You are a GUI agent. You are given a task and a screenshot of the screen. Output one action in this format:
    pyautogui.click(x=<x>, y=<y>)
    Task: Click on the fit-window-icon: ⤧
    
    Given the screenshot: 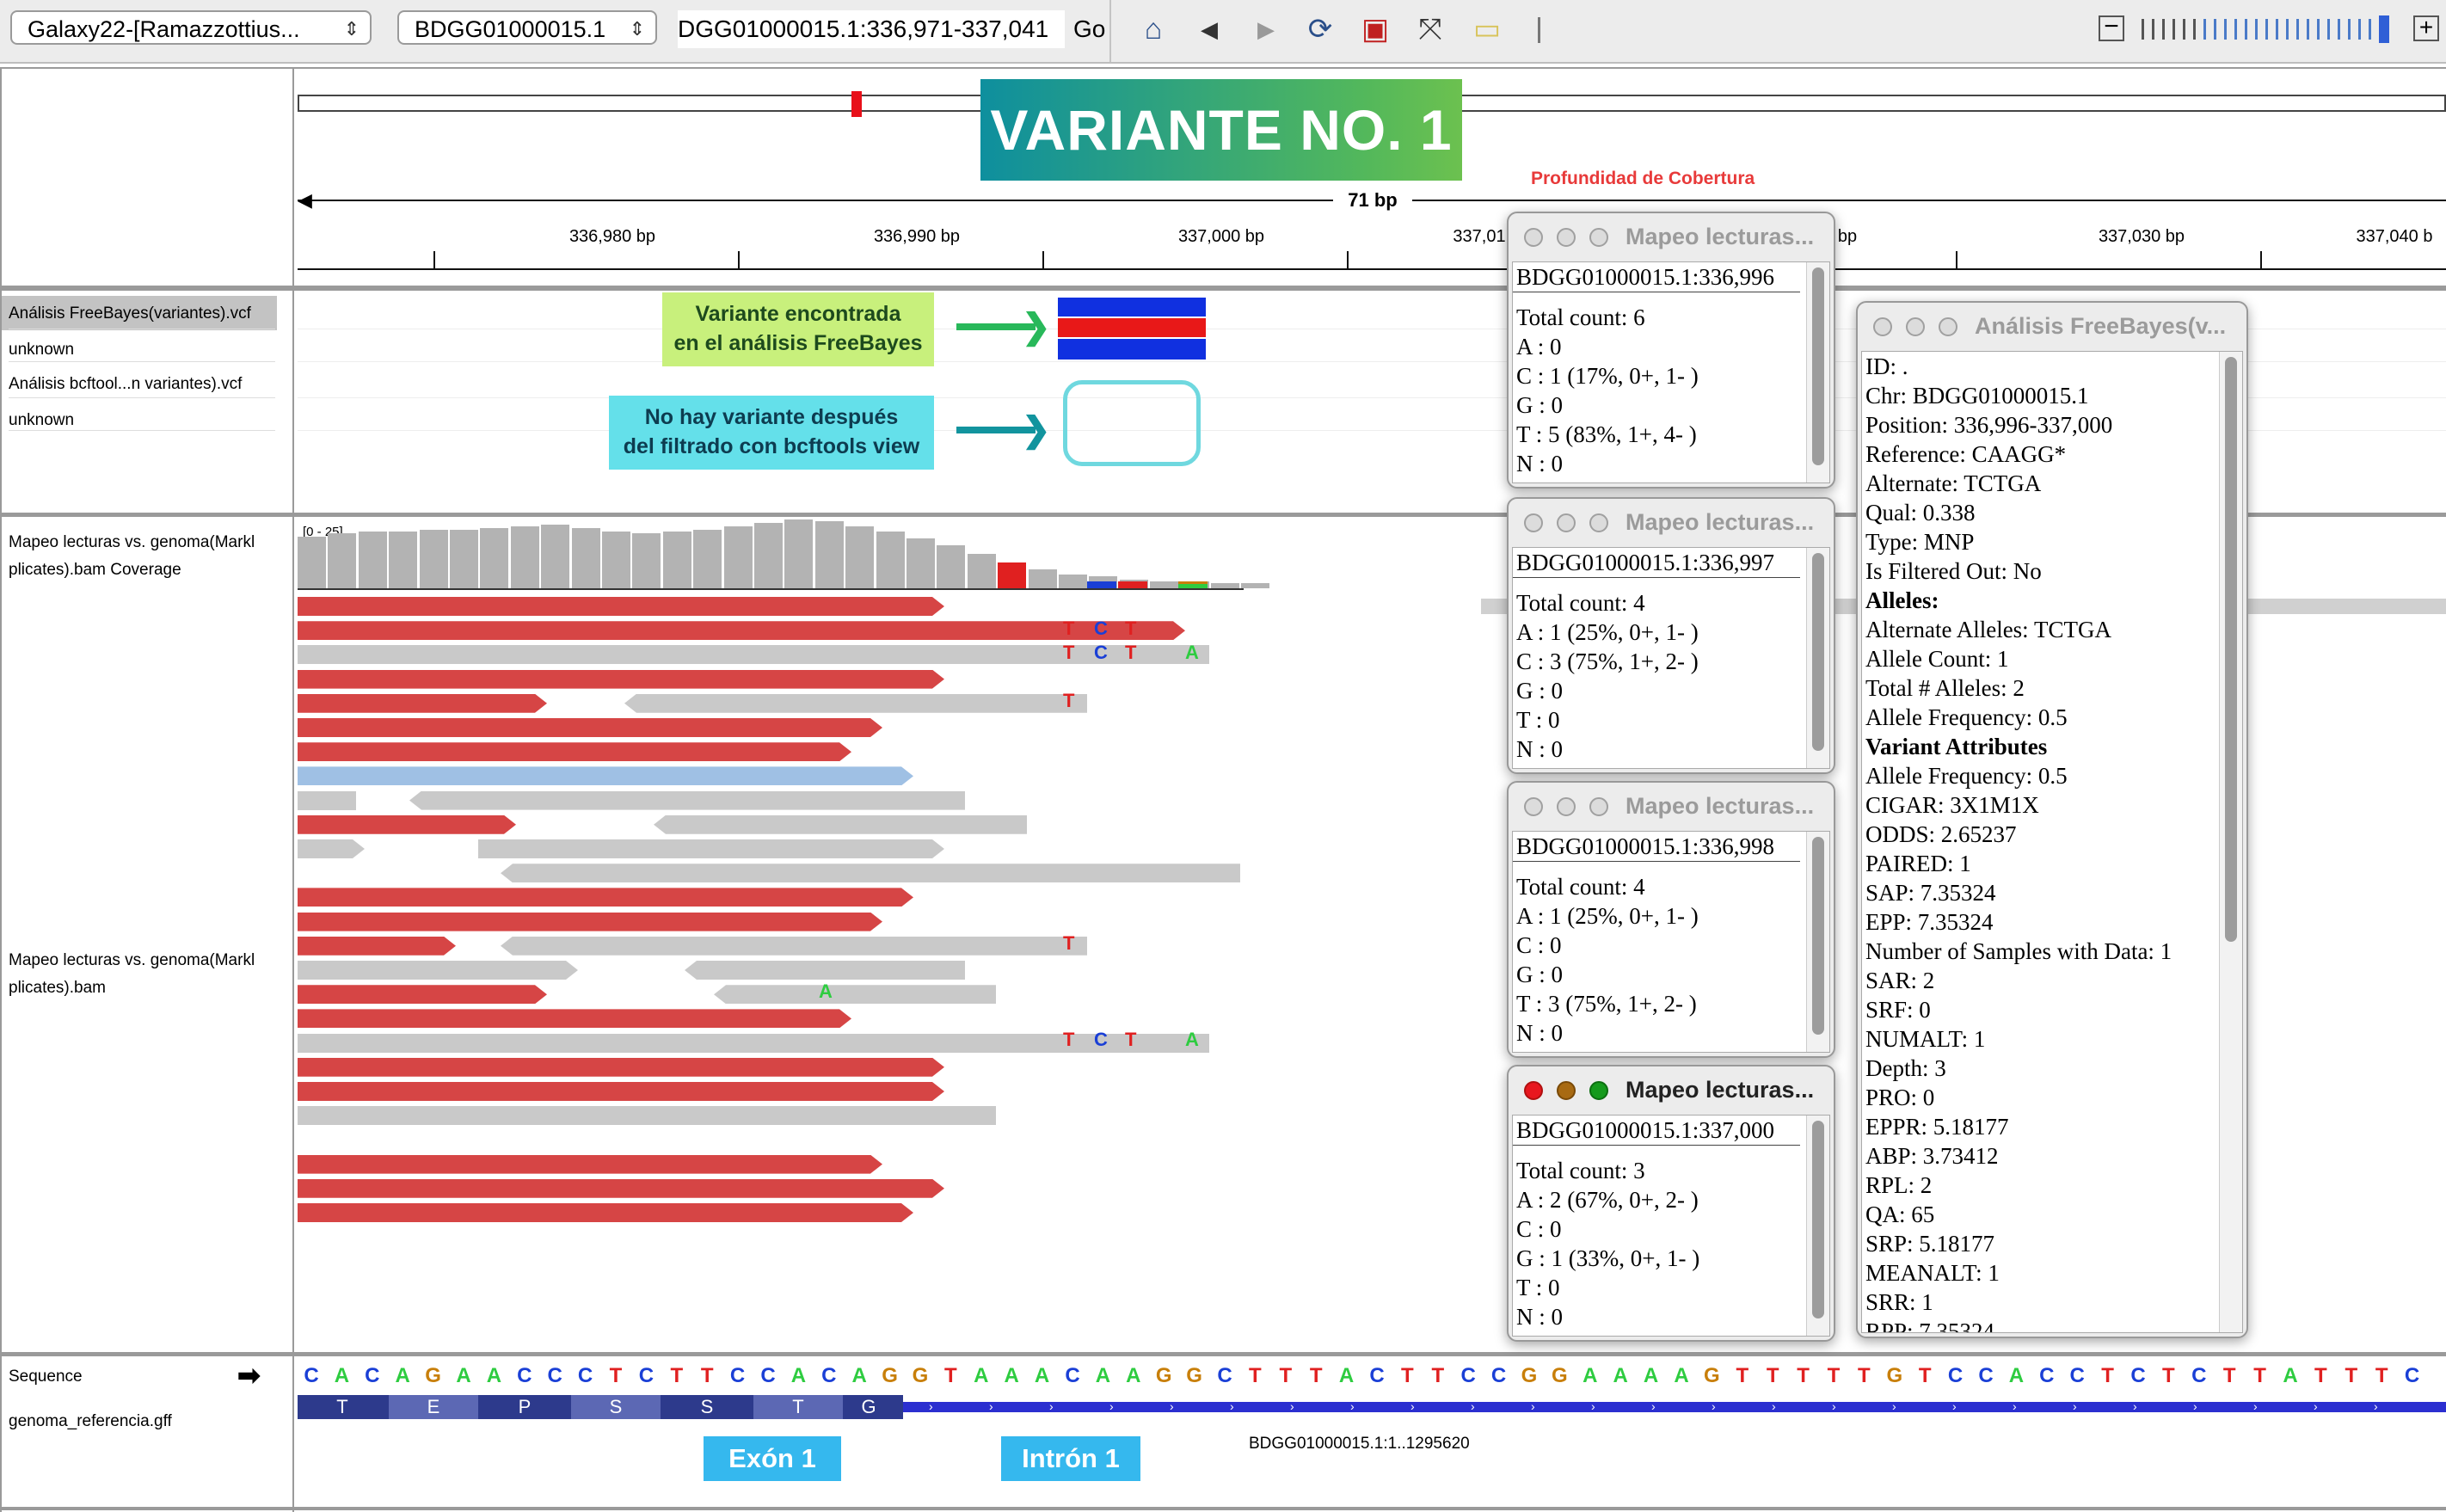 What is the action you would take?
    pyautogui.click(x=1430, y=29)
    